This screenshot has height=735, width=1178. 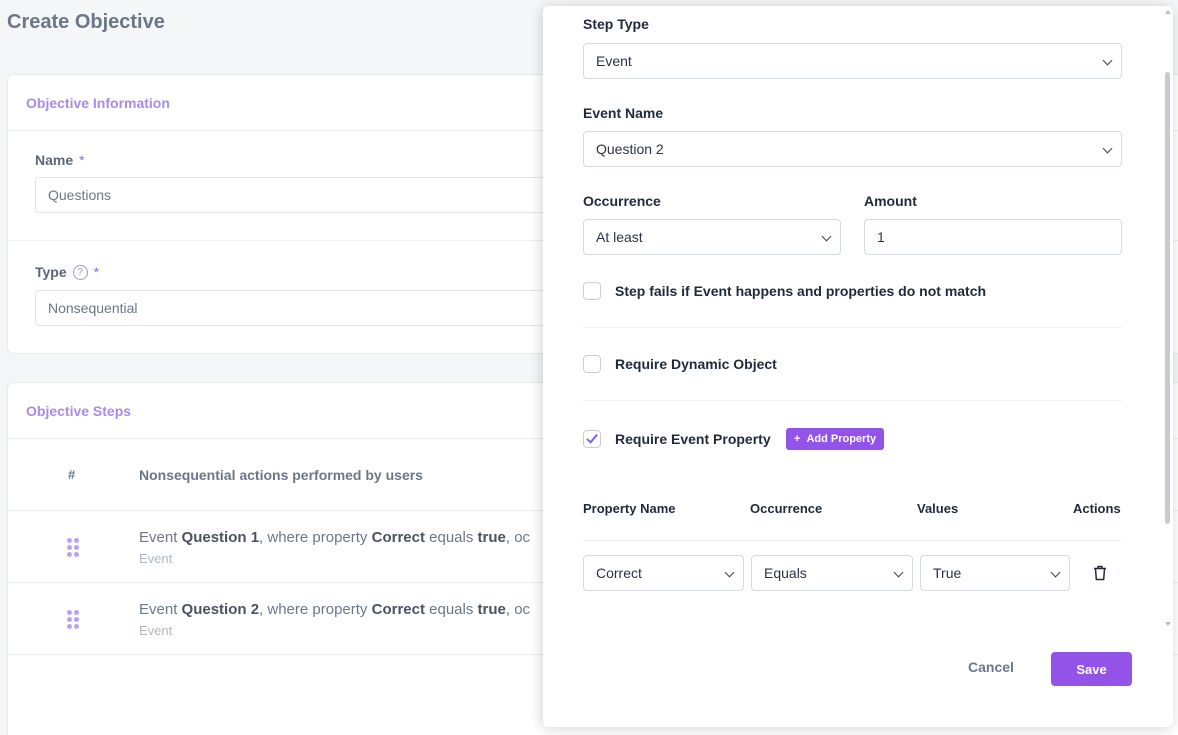 What do you see at coordinates (281, 474) in the screenshot?
I see `column-actions: Nonsequential actions performed by users` at bounding box center [281, 474].